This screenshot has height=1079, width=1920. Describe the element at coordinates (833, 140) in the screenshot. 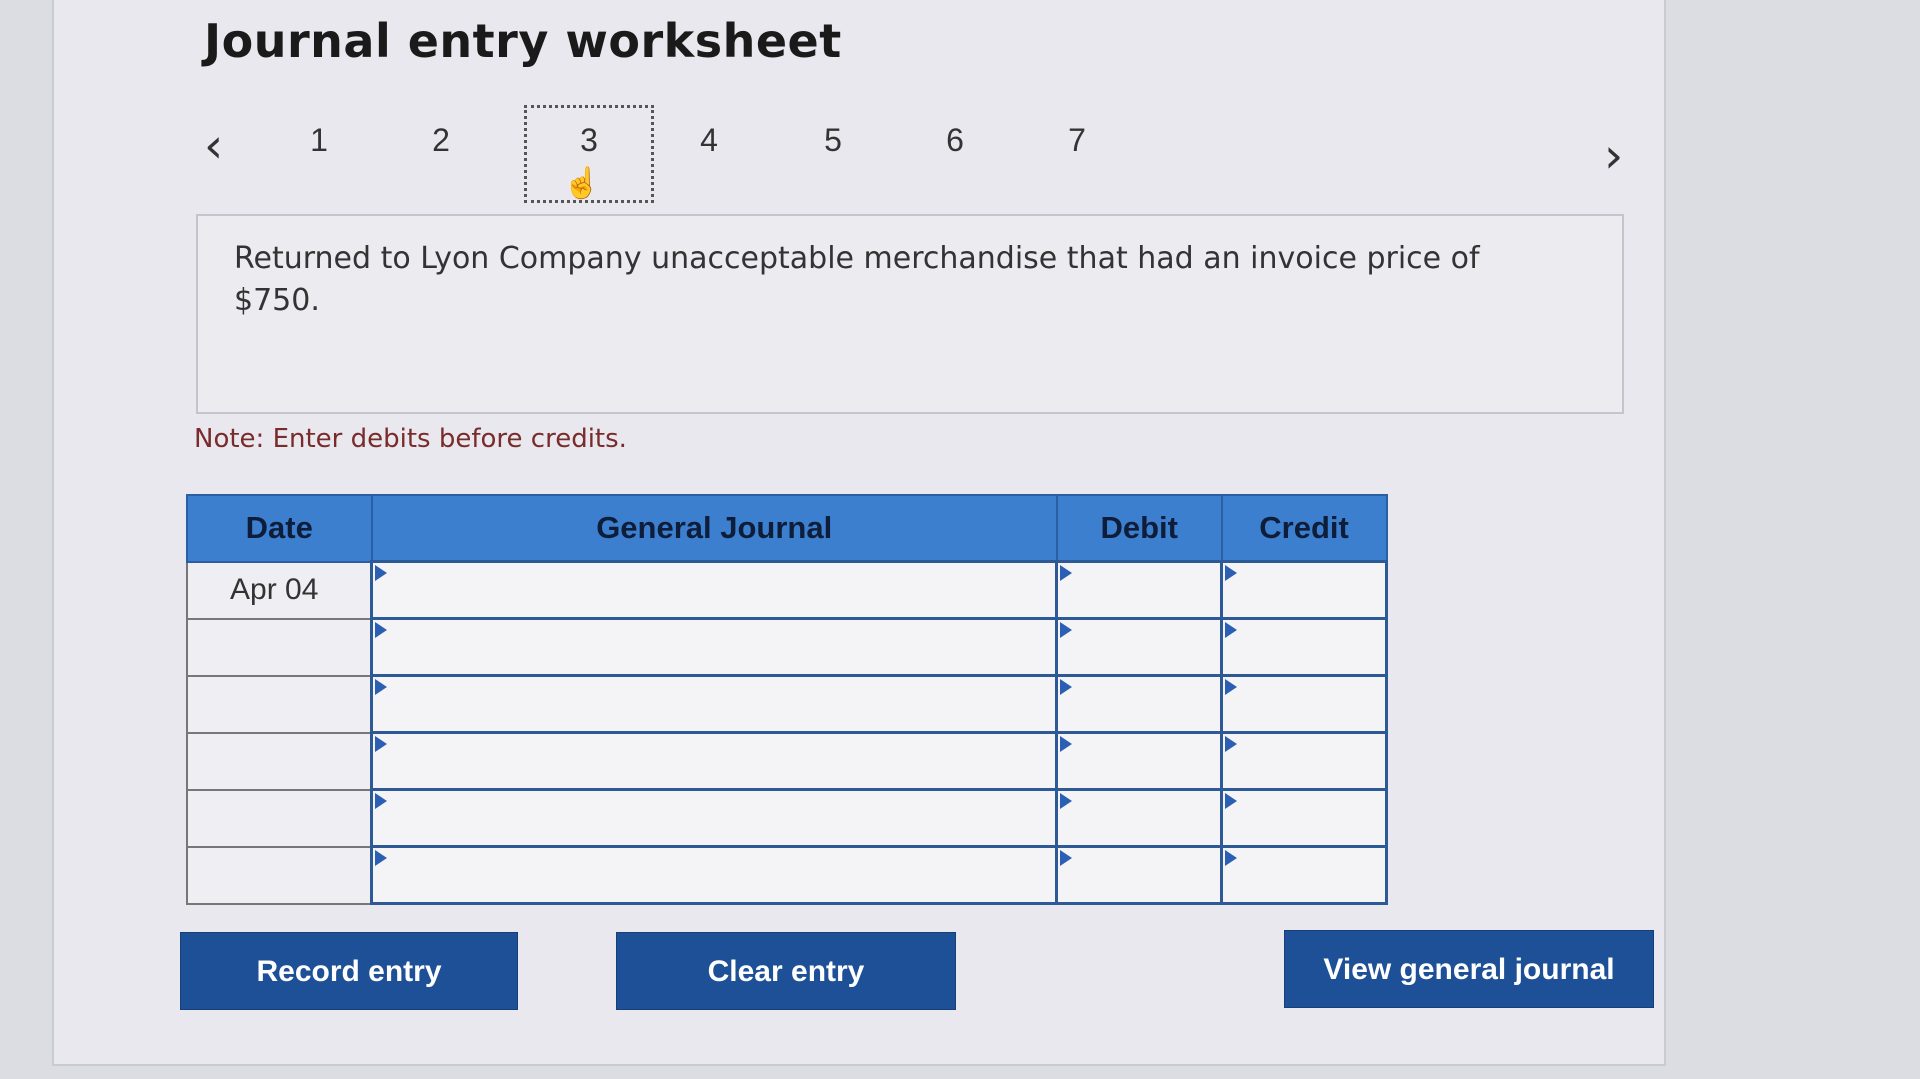

I see `step-5: 5` at that location.